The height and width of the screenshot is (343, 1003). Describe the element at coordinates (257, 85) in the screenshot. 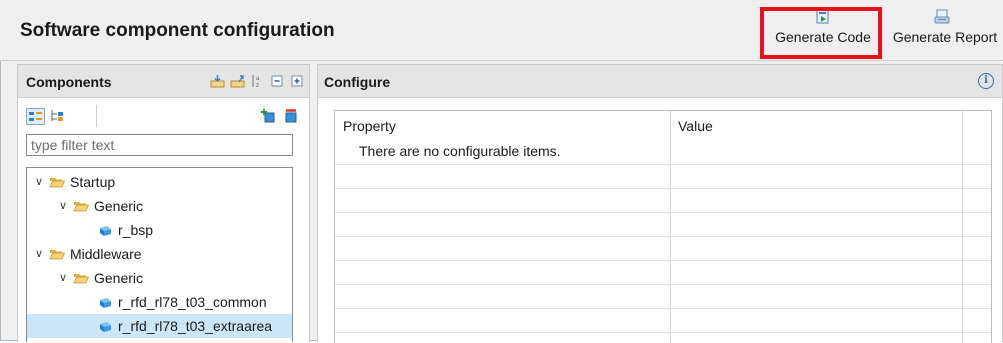

I see `svg-text: z` at that location.